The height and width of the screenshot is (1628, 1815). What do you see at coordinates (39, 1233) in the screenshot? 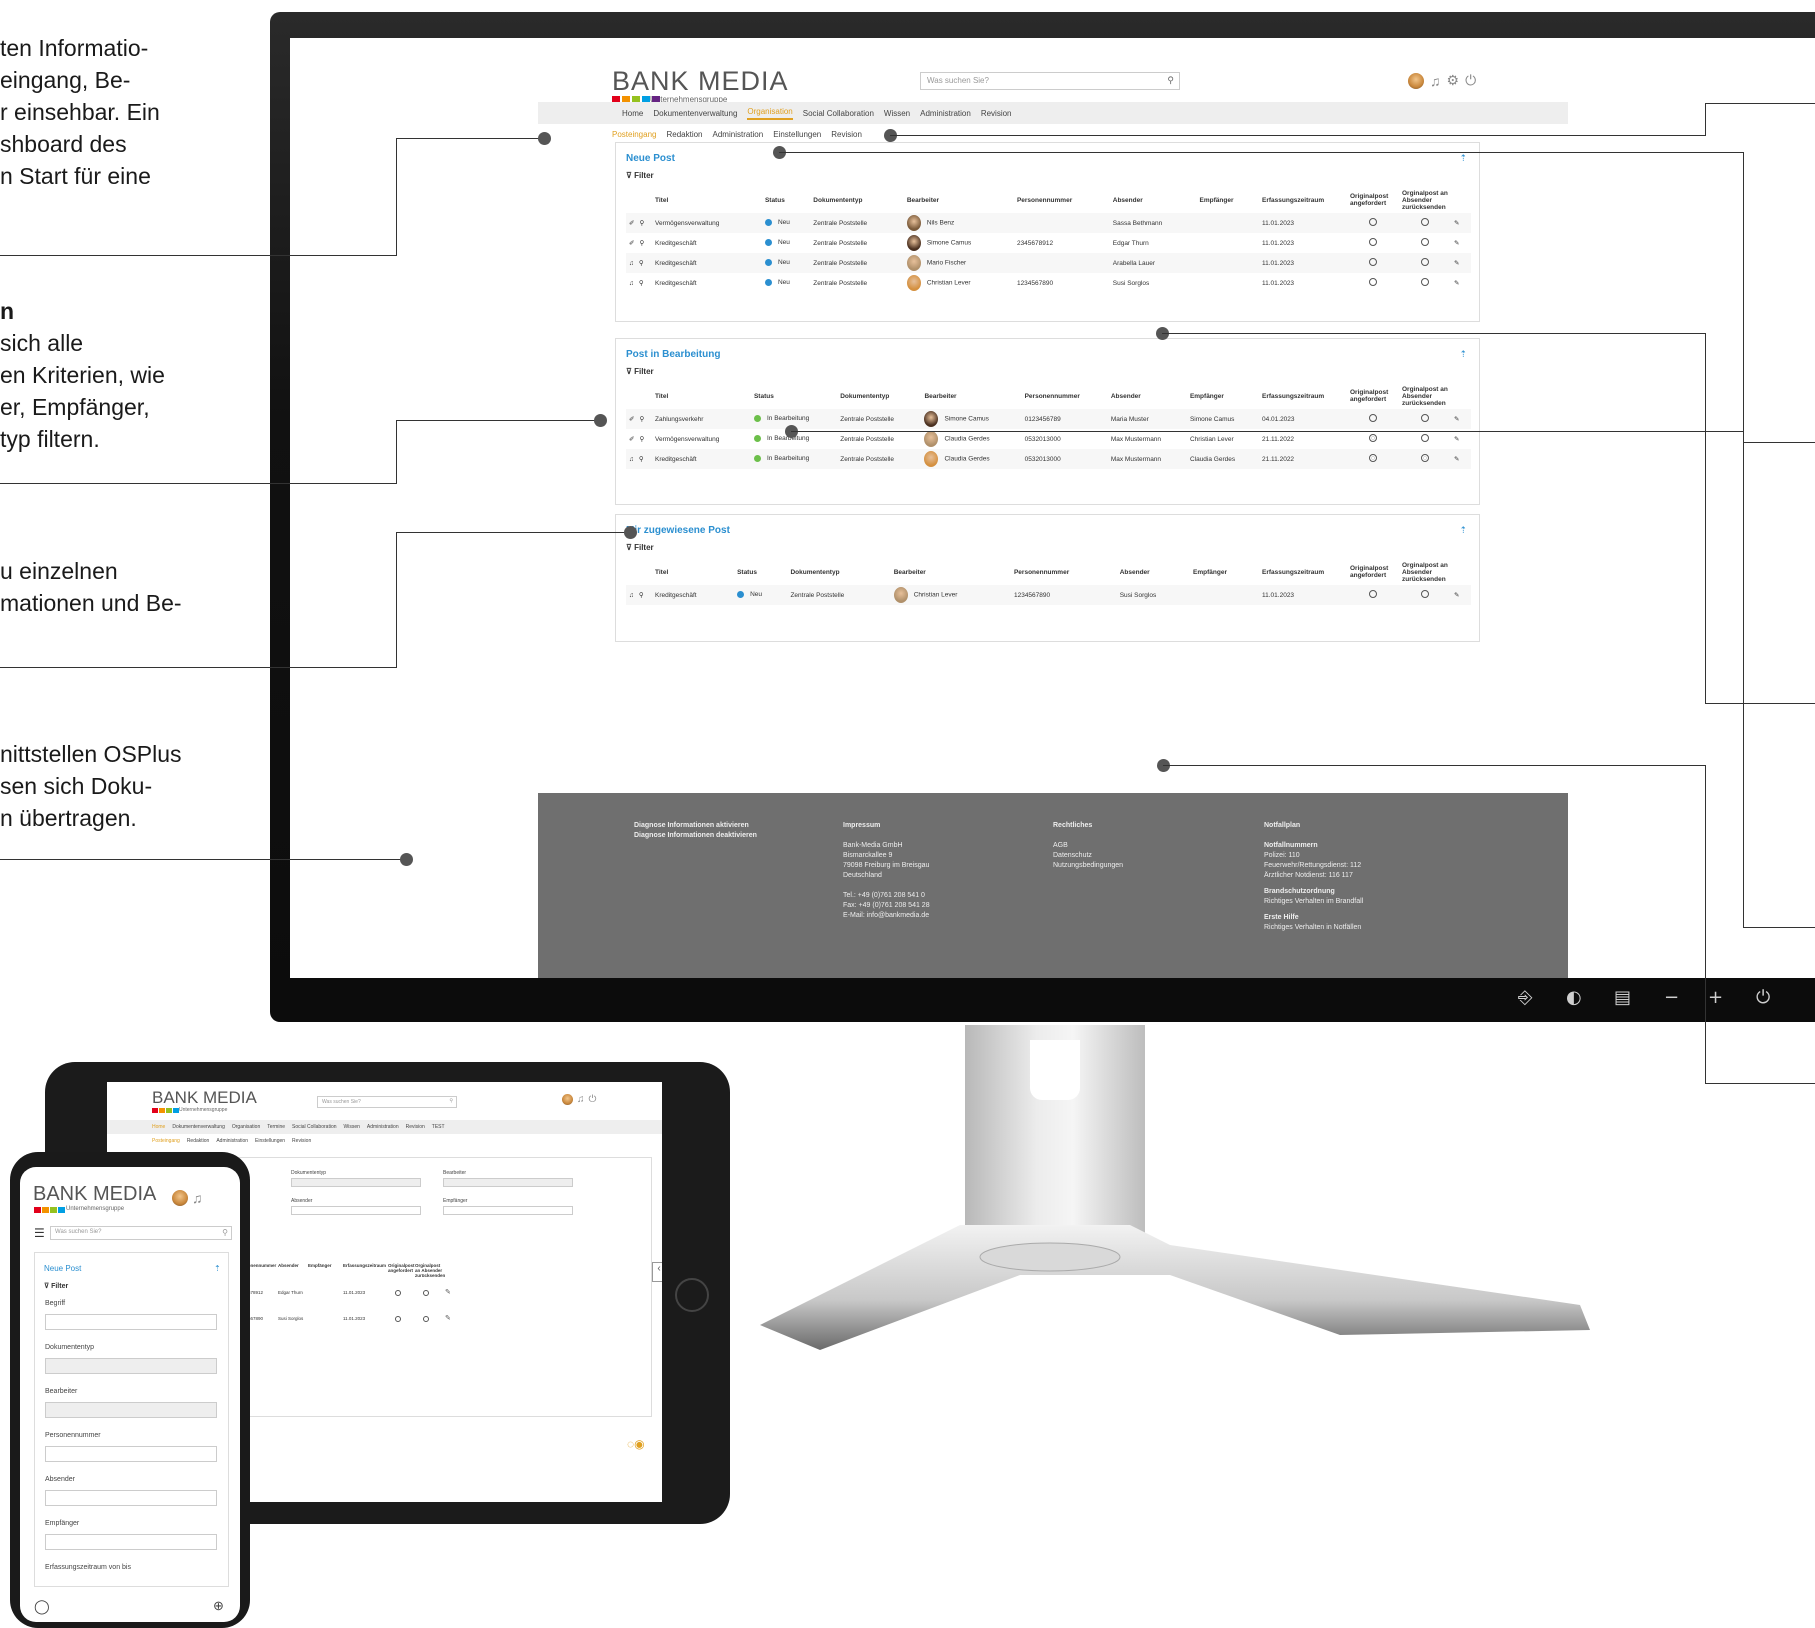
I see `hamburger-icon: ☰` at bounding box center [39, 1233].